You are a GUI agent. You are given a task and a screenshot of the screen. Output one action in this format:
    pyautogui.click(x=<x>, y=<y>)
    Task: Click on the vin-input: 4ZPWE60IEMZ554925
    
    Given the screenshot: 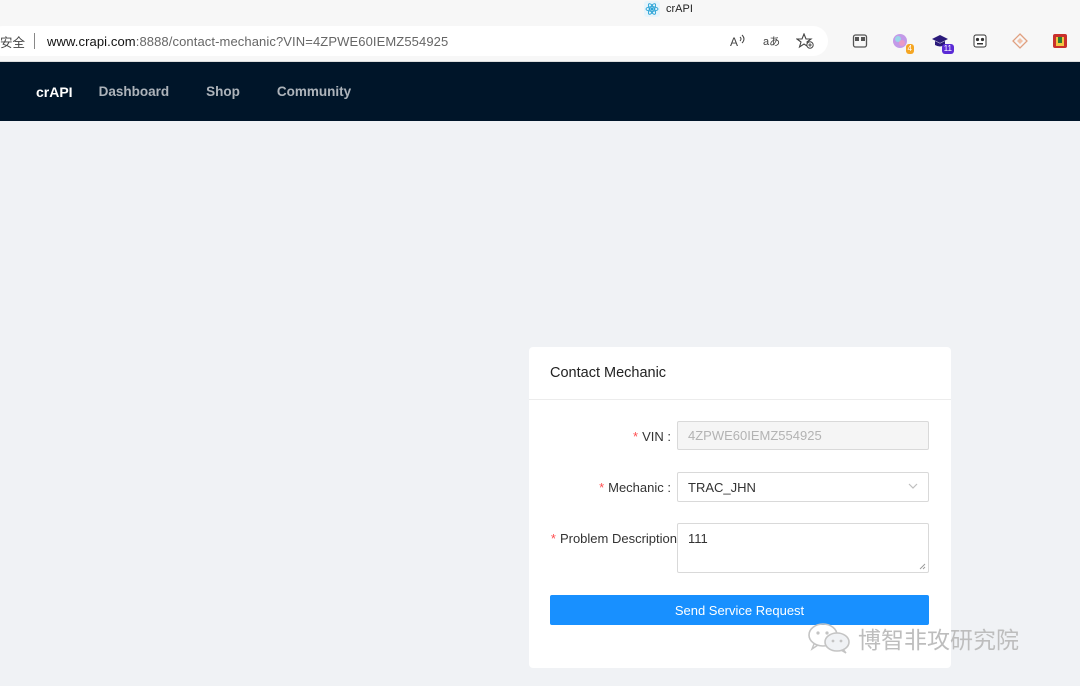 What is the action you would take?
    pyautogui.click(x=803, y=435)
    